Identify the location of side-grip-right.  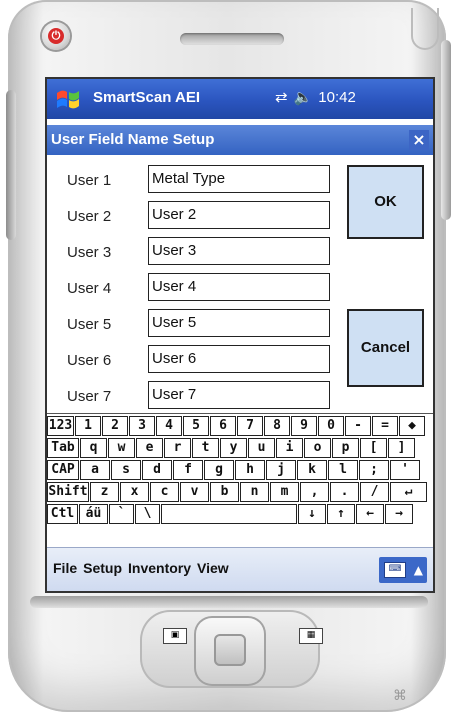
(446, 130).